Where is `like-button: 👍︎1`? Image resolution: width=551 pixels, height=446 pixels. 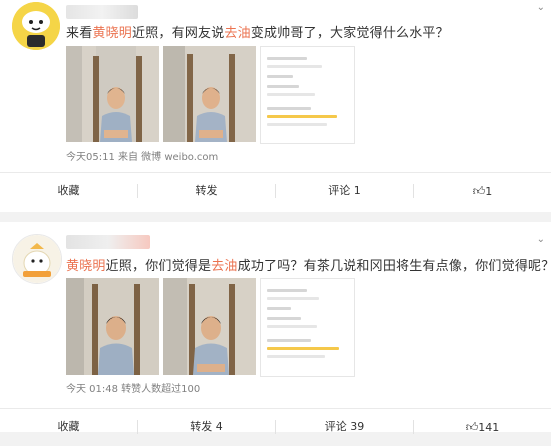 like-button: 👍︎1 is located at coordinates (482, 191).